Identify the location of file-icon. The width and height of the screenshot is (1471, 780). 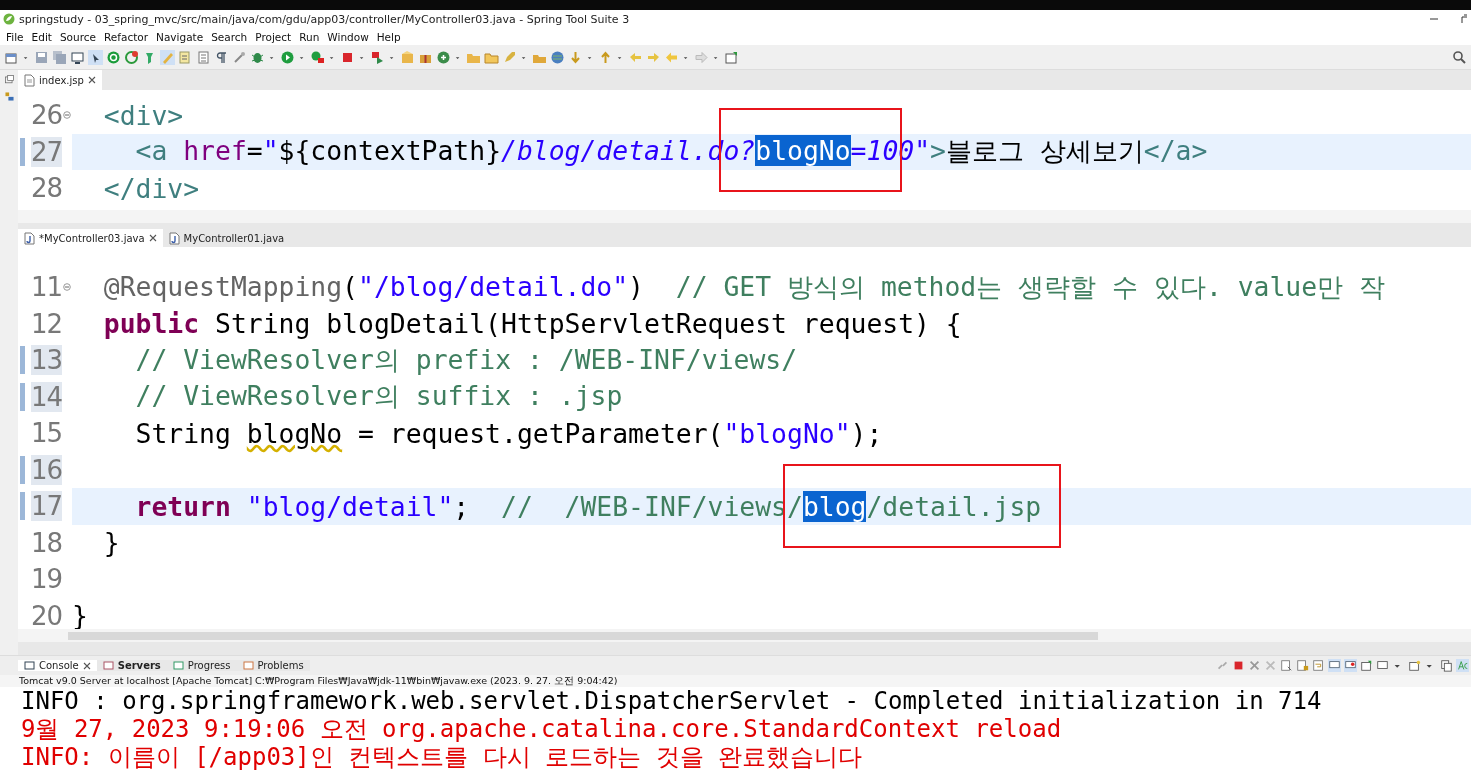
(29, 80).